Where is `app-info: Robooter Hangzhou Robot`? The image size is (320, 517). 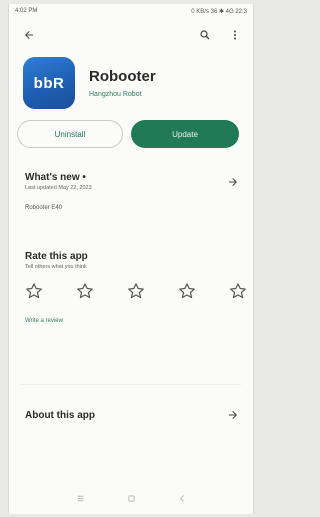 app-info: Robooter Hangzhou Robot is located at coordinates (122, 83).